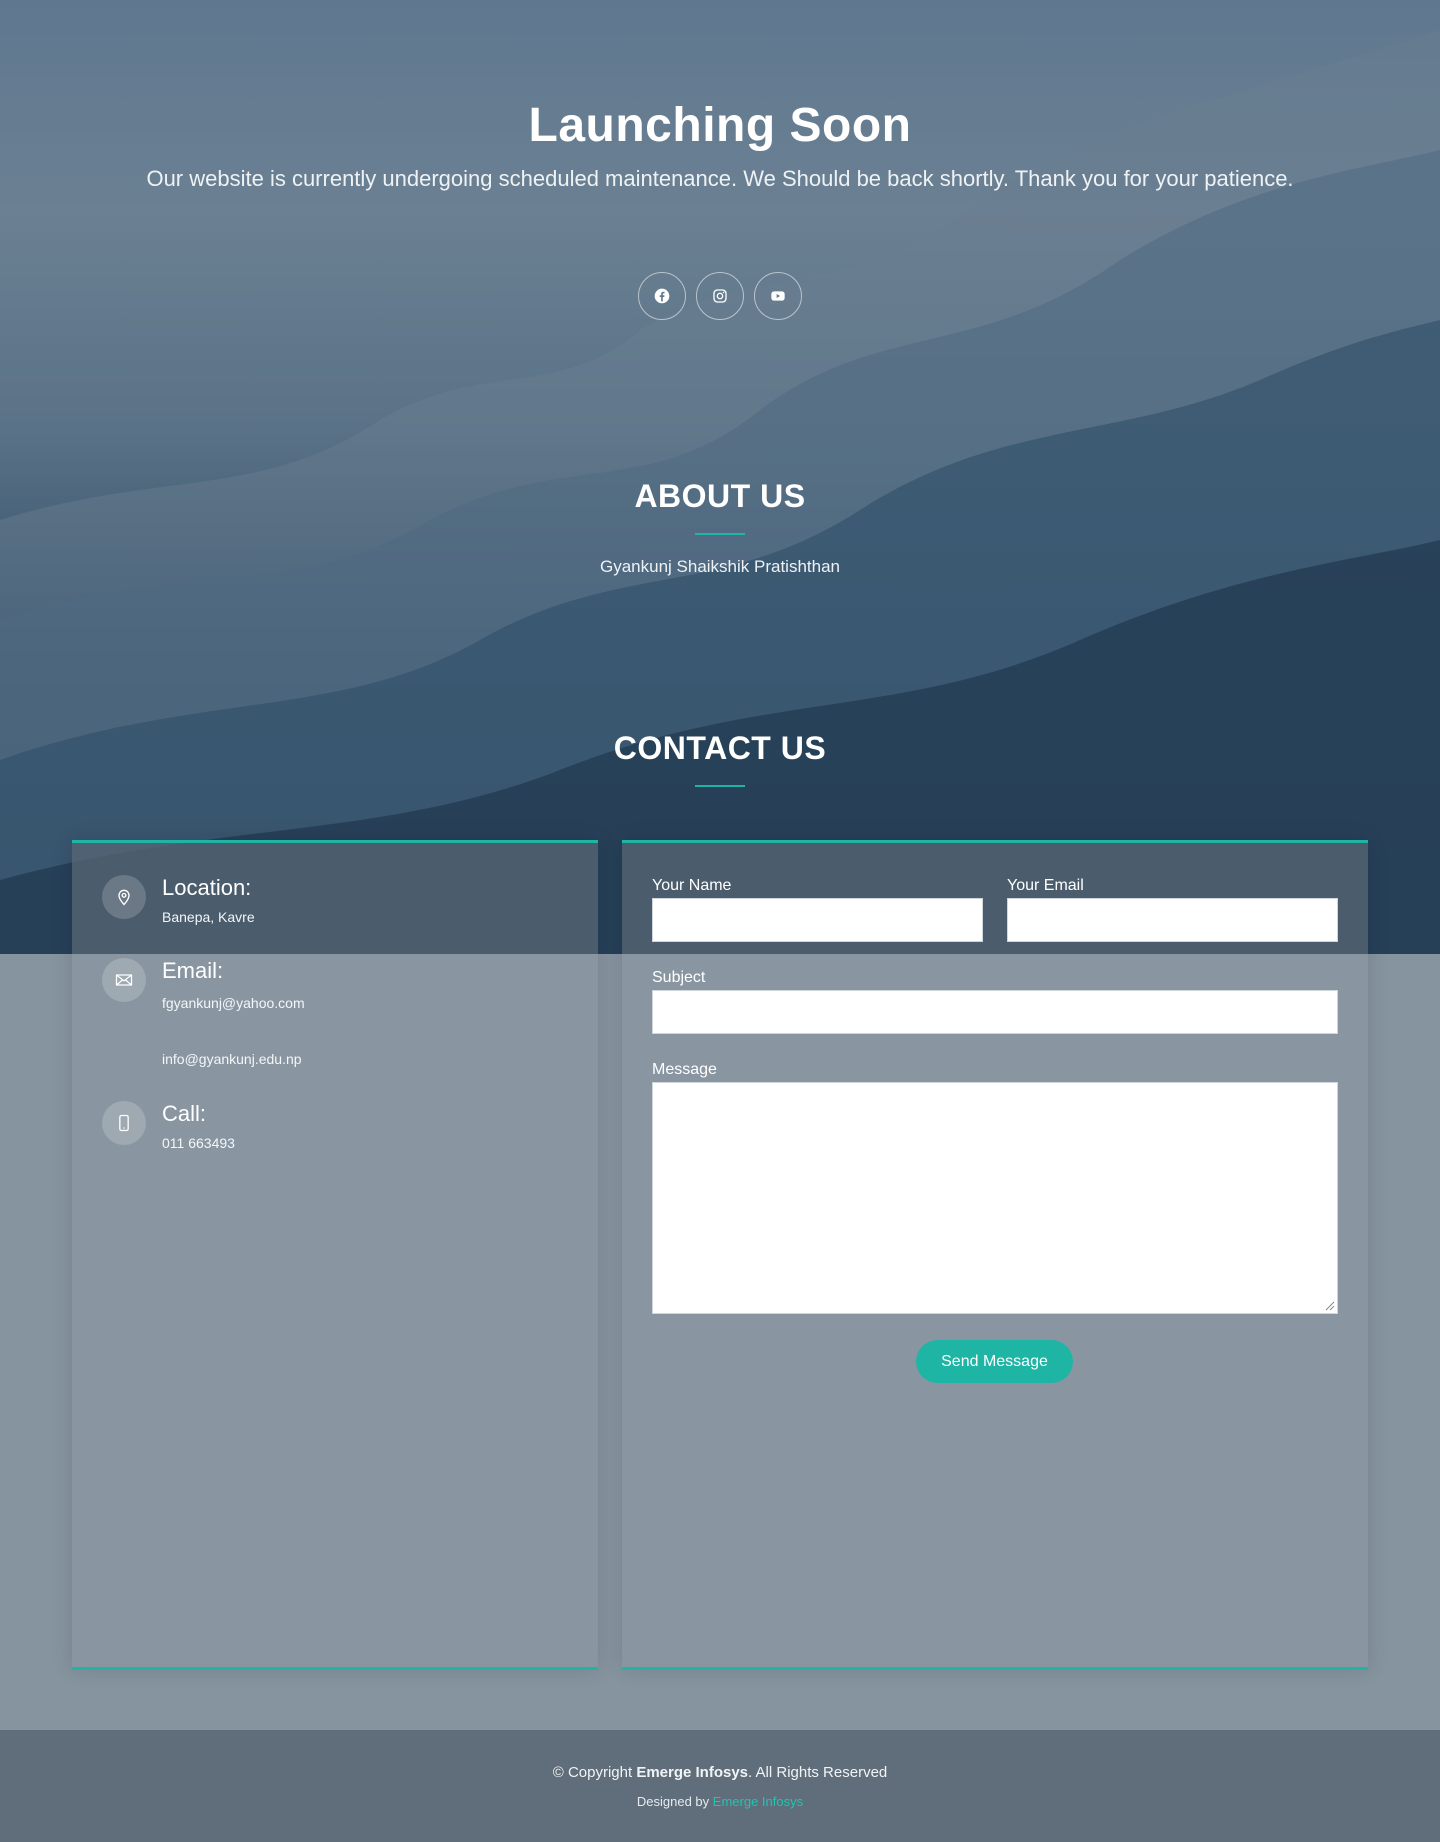 The height and width of the screenshot is (1842, 1440). I want to click on location-label: Location:, so click(207, 887).